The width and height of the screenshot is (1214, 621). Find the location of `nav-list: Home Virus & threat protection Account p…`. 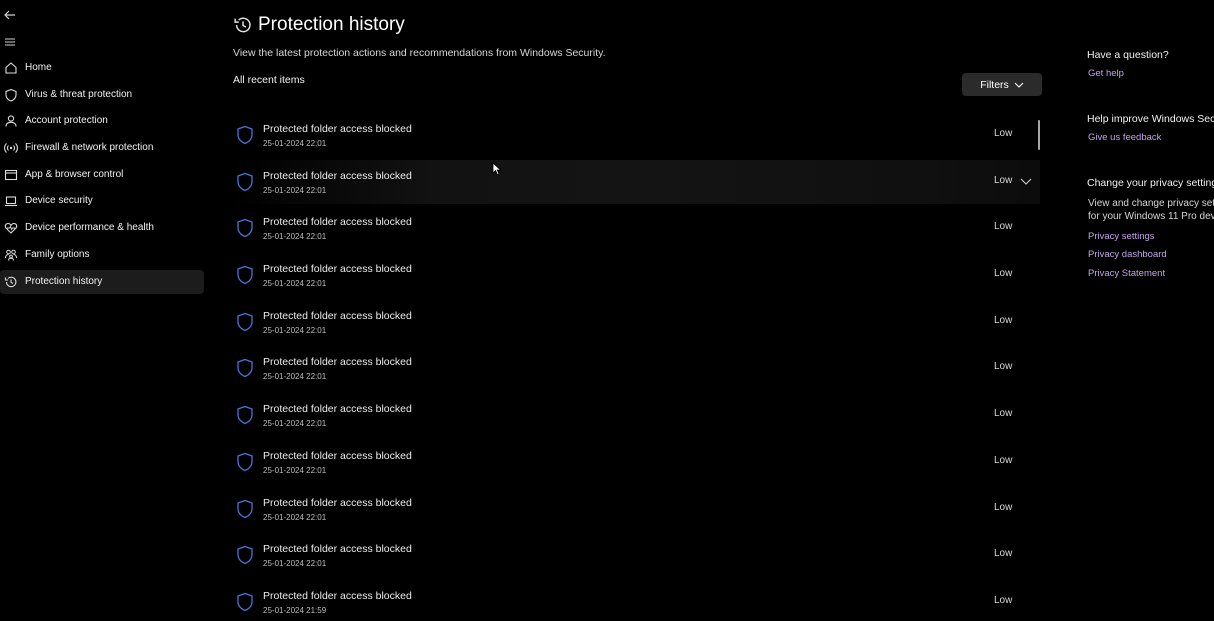

nav-list: Home Virus & threat protection Account p… is located at coordinates (102, 176).